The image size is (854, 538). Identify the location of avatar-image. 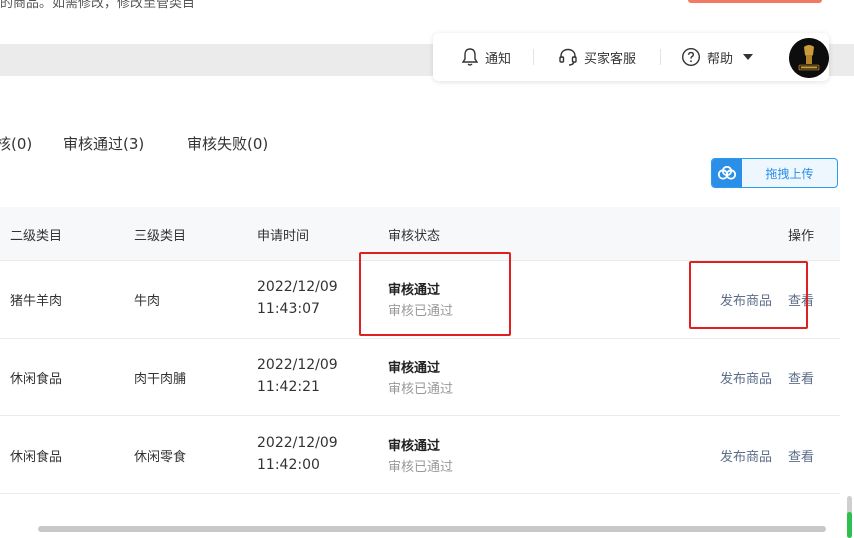
(809, 58).